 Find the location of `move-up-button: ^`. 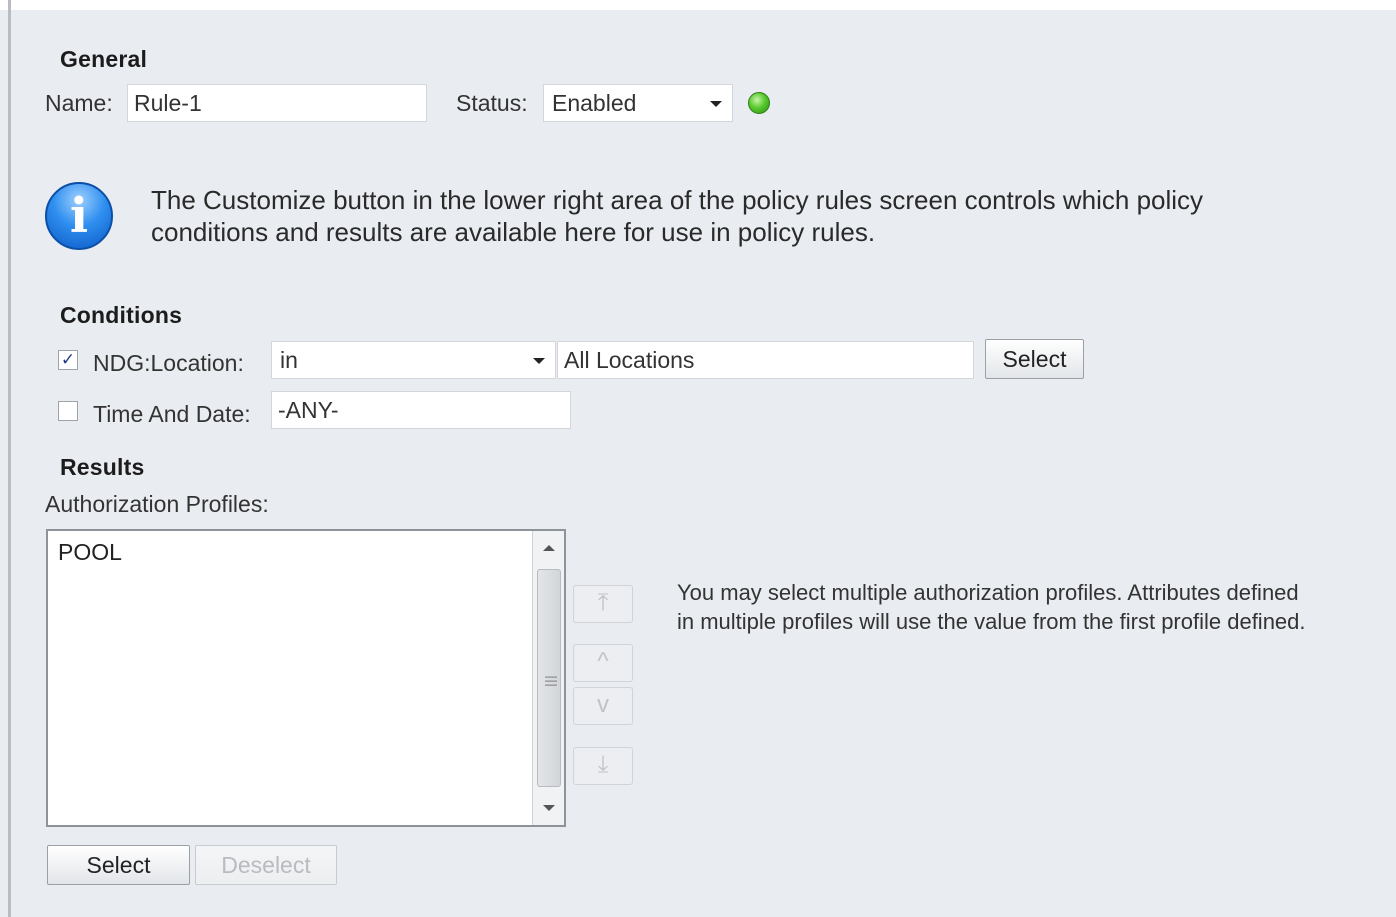

move-up-button: ^ is located at coordinates (603, 663).